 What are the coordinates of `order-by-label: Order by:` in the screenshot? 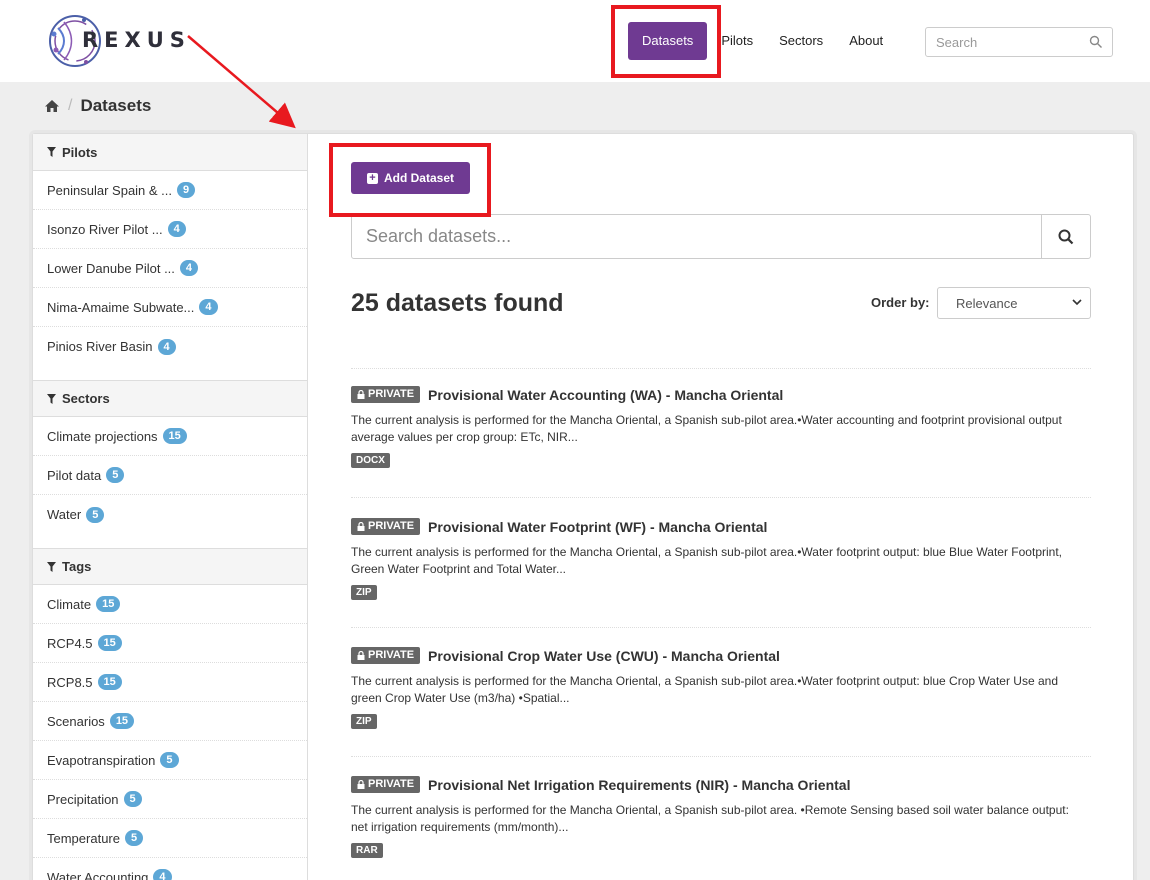 It's located at (900, 302).